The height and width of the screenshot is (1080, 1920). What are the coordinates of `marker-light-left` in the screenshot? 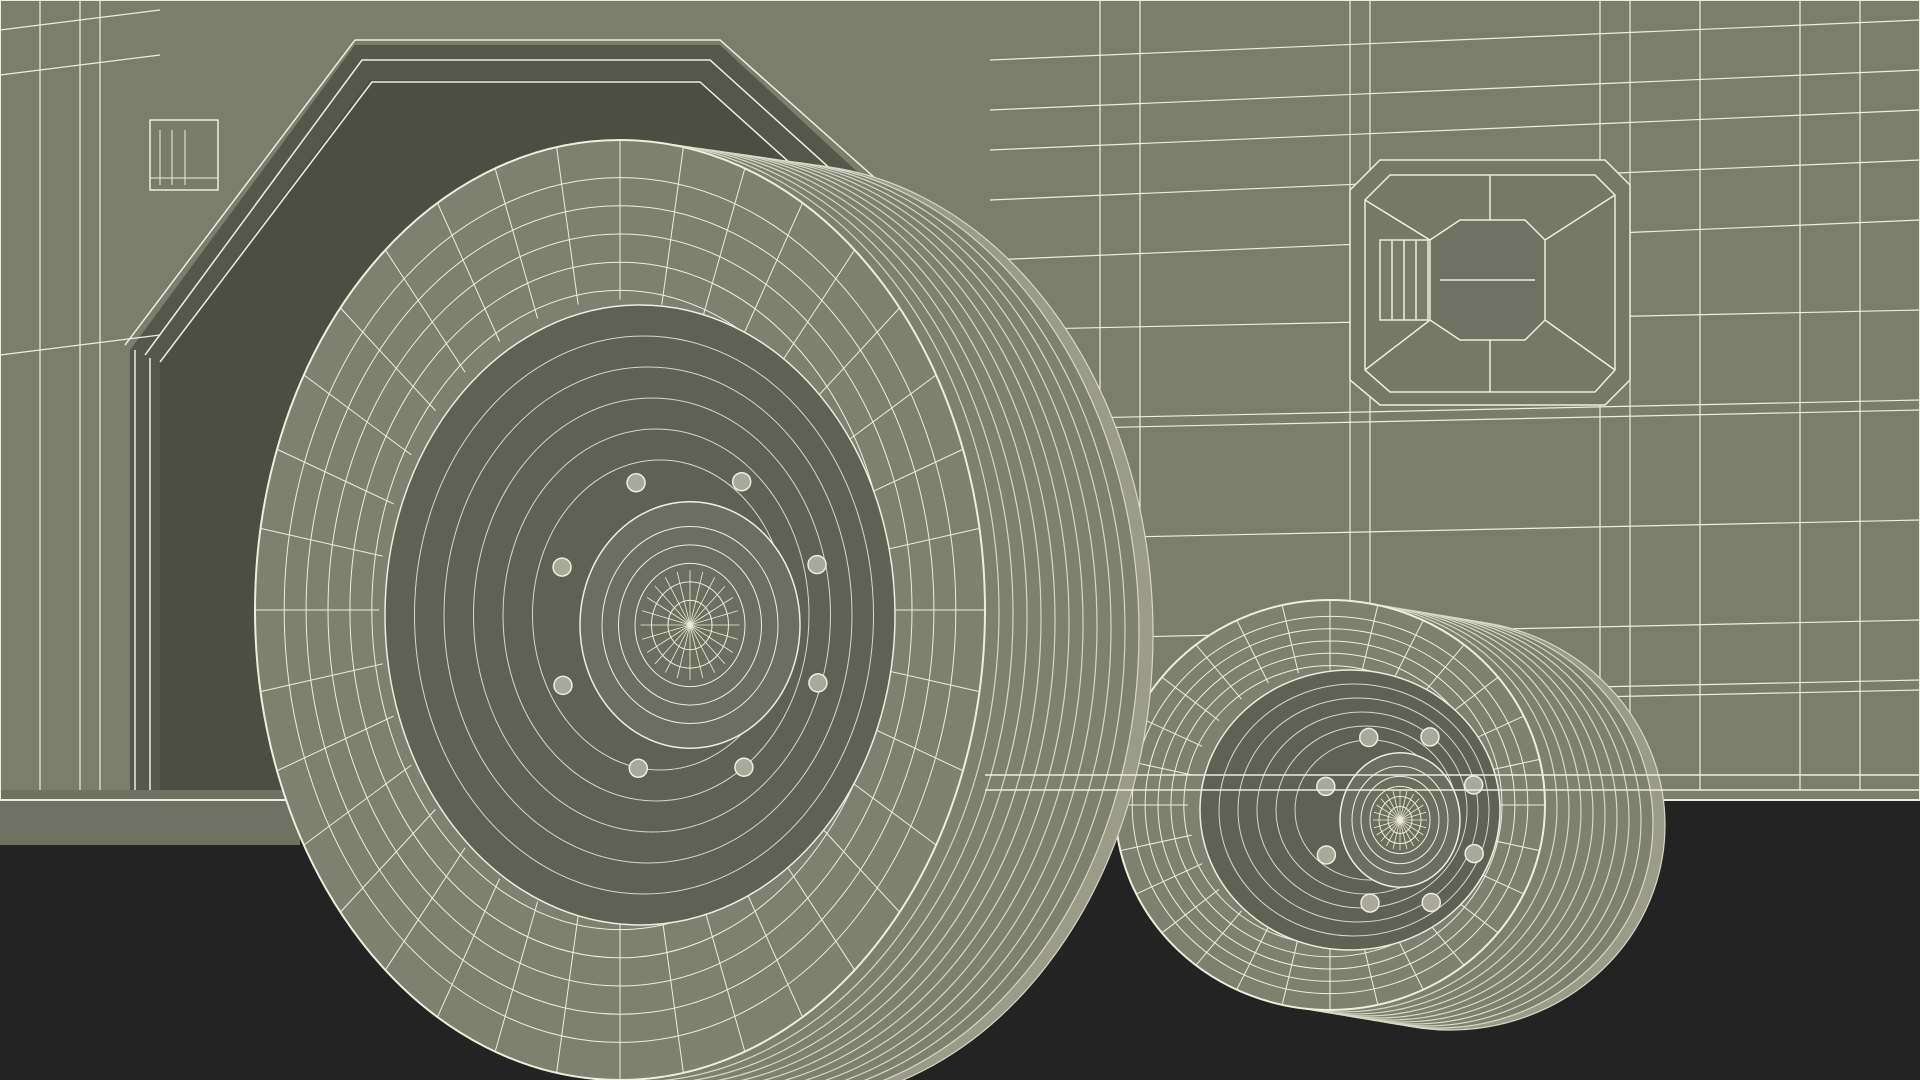 It's located at (184, 155).